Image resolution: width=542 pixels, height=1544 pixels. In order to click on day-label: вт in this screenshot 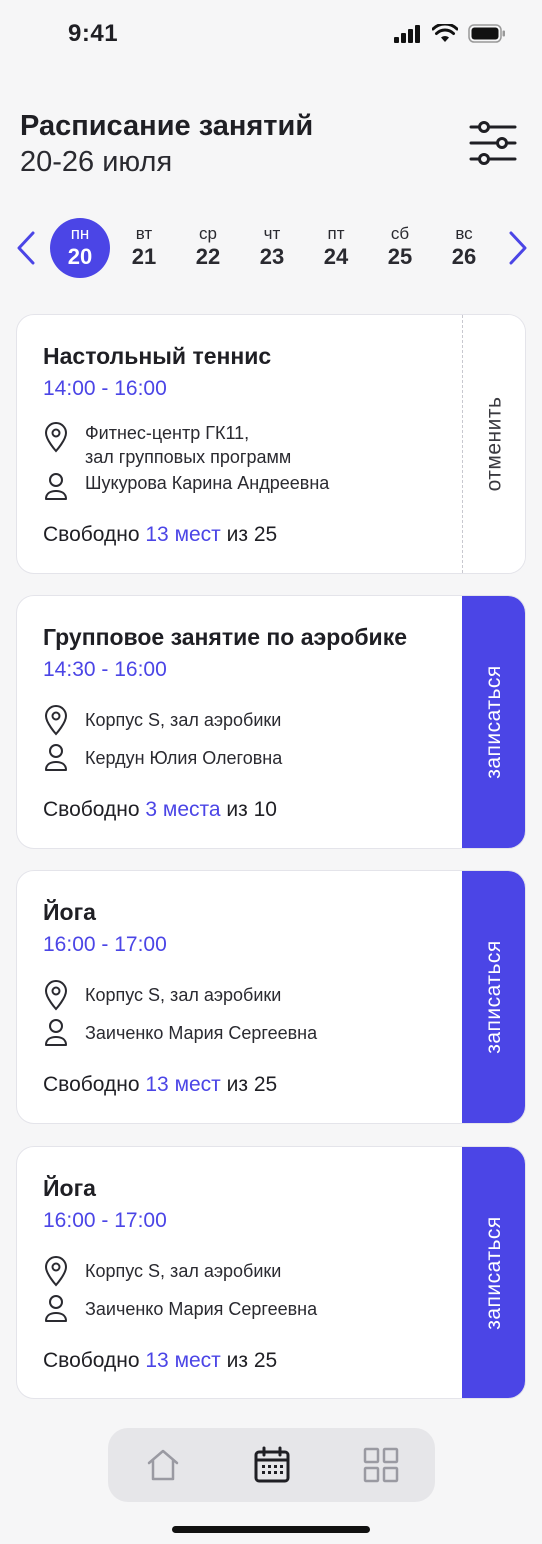, I will do `click(144, 233)`.